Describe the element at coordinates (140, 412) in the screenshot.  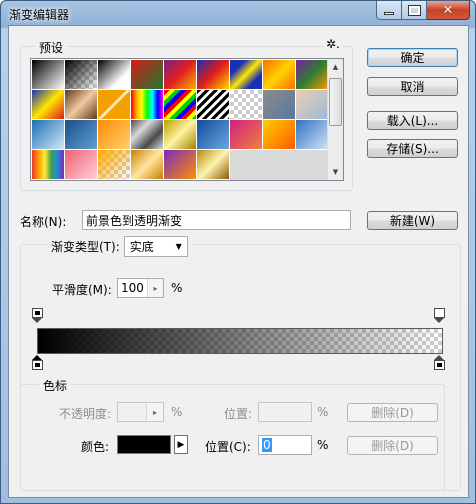
I see `opacity-stepper: ▸` at that location.